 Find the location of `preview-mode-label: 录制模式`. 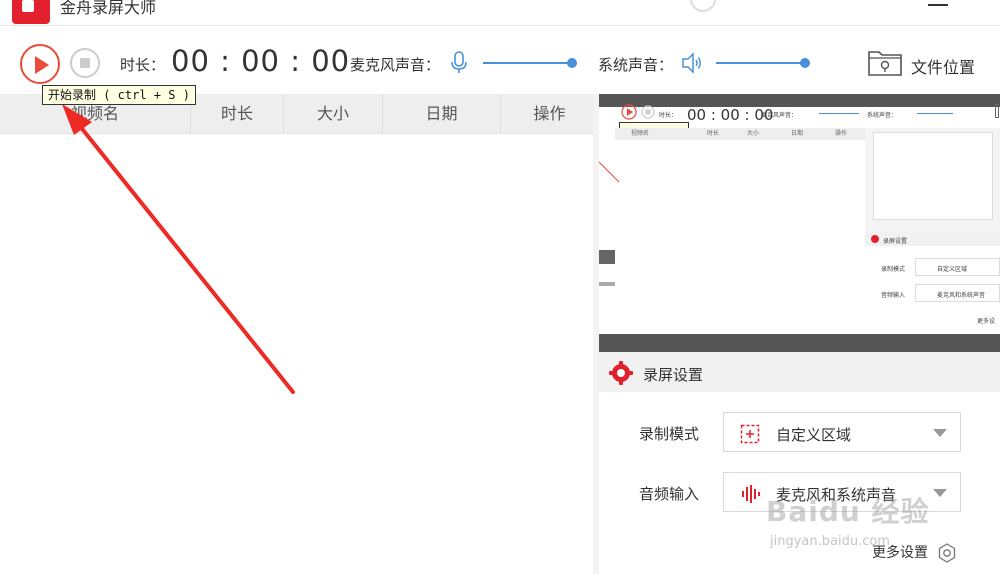

preview-mode-label: 录制模式 is located at coordinates (893, 269).